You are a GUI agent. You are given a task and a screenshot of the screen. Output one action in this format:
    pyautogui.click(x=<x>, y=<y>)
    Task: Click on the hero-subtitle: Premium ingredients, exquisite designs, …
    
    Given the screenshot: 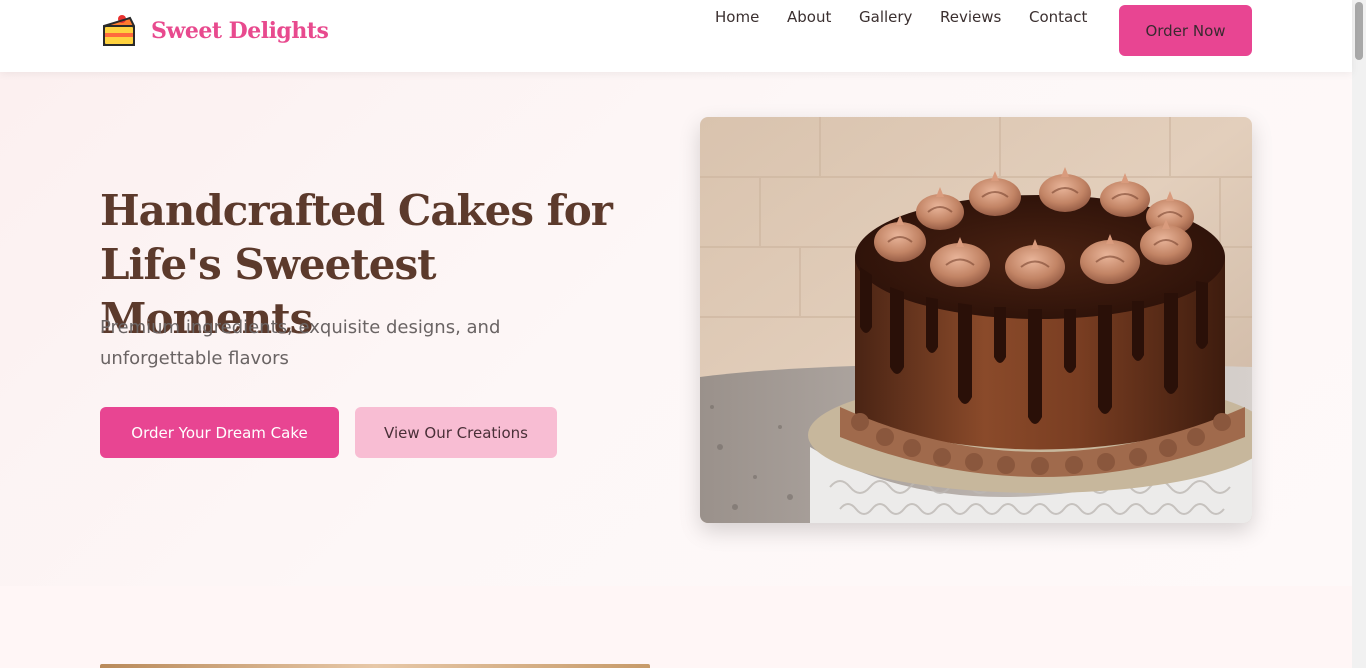 What is the action you would take?
    pyautogui.click(x=300, y=343)
    